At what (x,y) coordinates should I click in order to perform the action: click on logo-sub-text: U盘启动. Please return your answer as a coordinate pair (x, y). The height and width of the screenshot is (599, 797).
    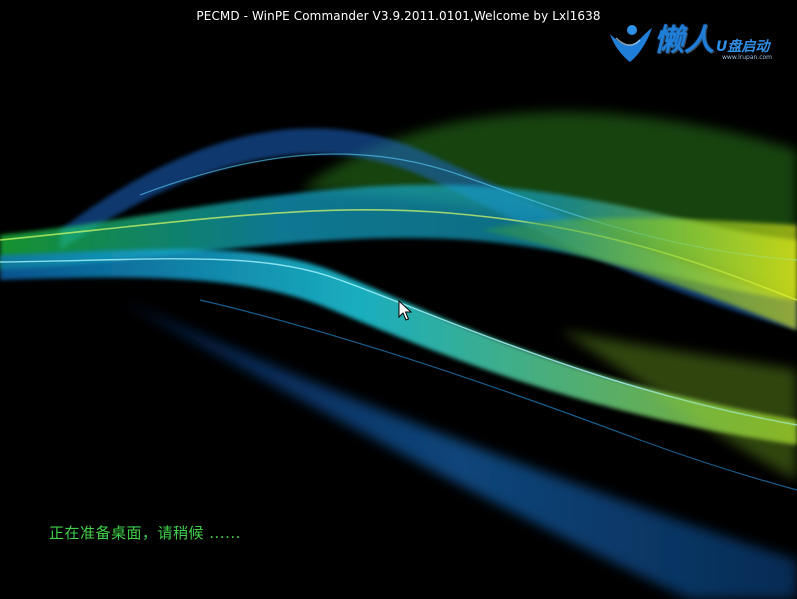
    Looking at the image, I should click on (743, 47).